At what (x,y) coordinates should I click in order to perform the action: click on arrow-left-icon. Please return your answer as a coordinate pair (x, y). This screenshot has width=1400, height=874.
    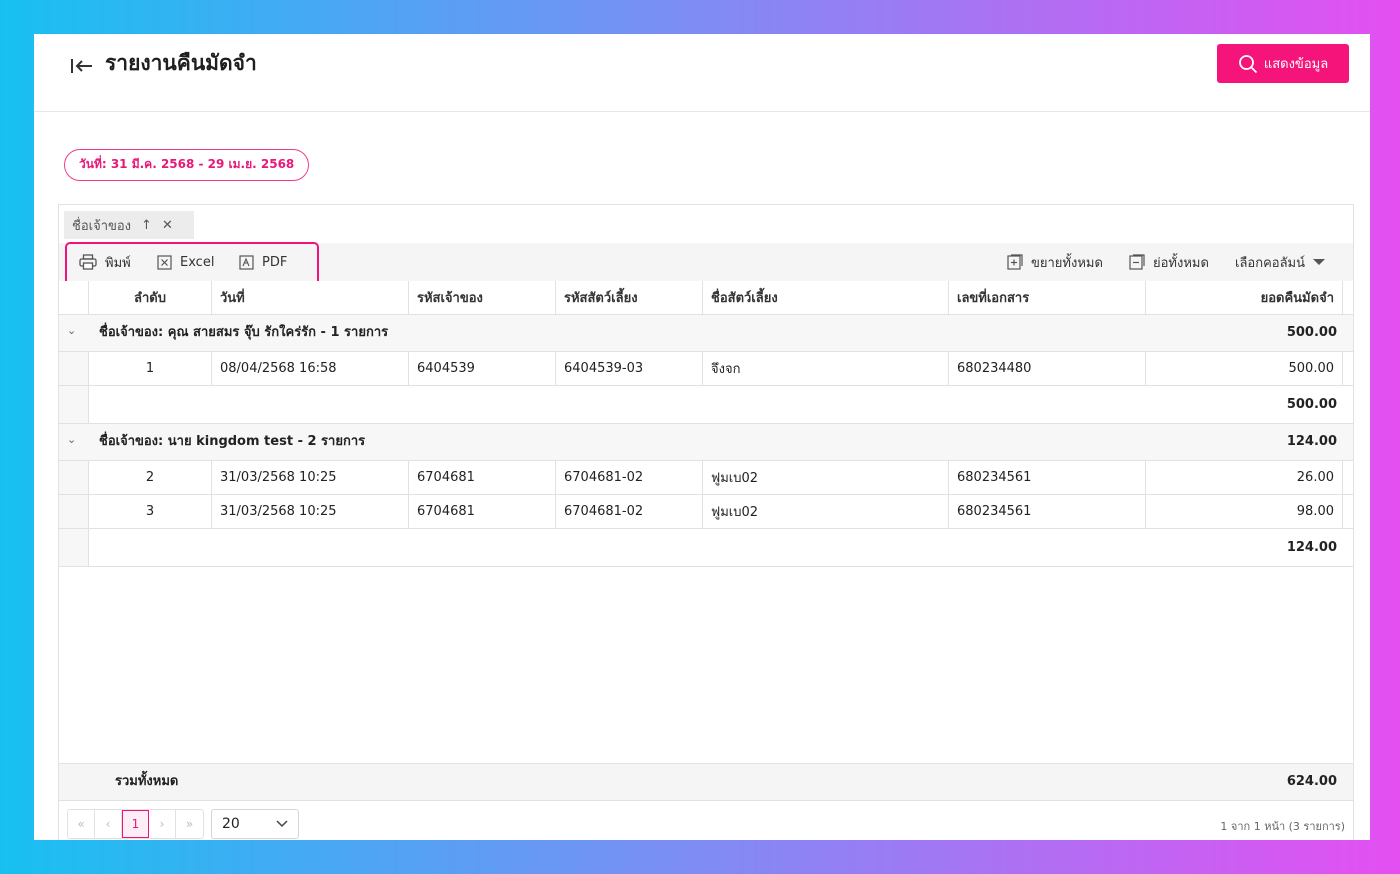
    Looking at the image, I should click on (81, 66).